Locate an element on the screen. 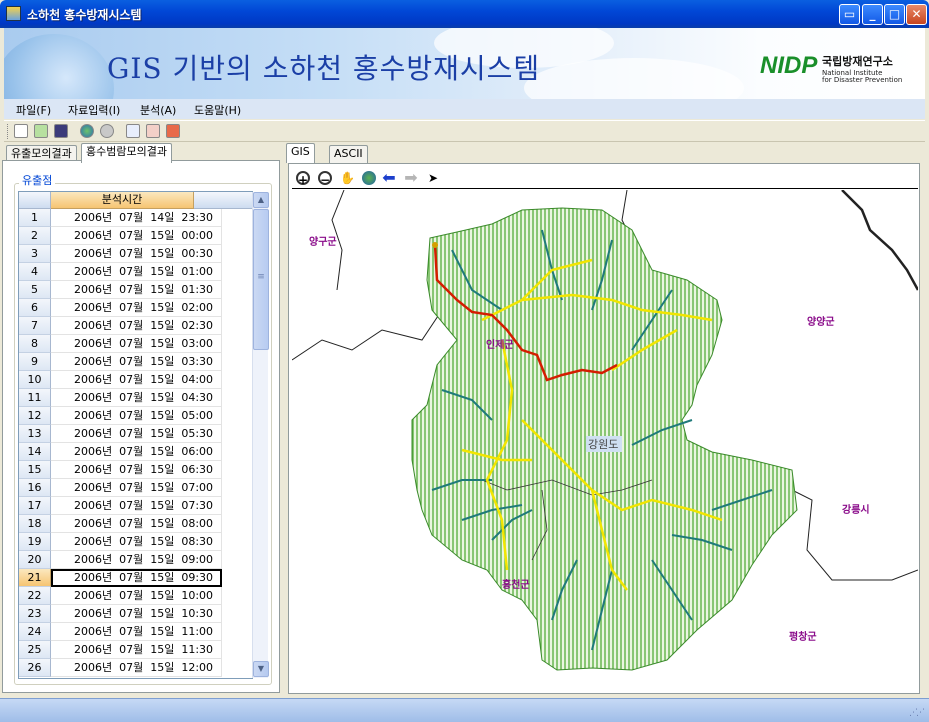  row-number: 20 is located at coordinates (35, 560).